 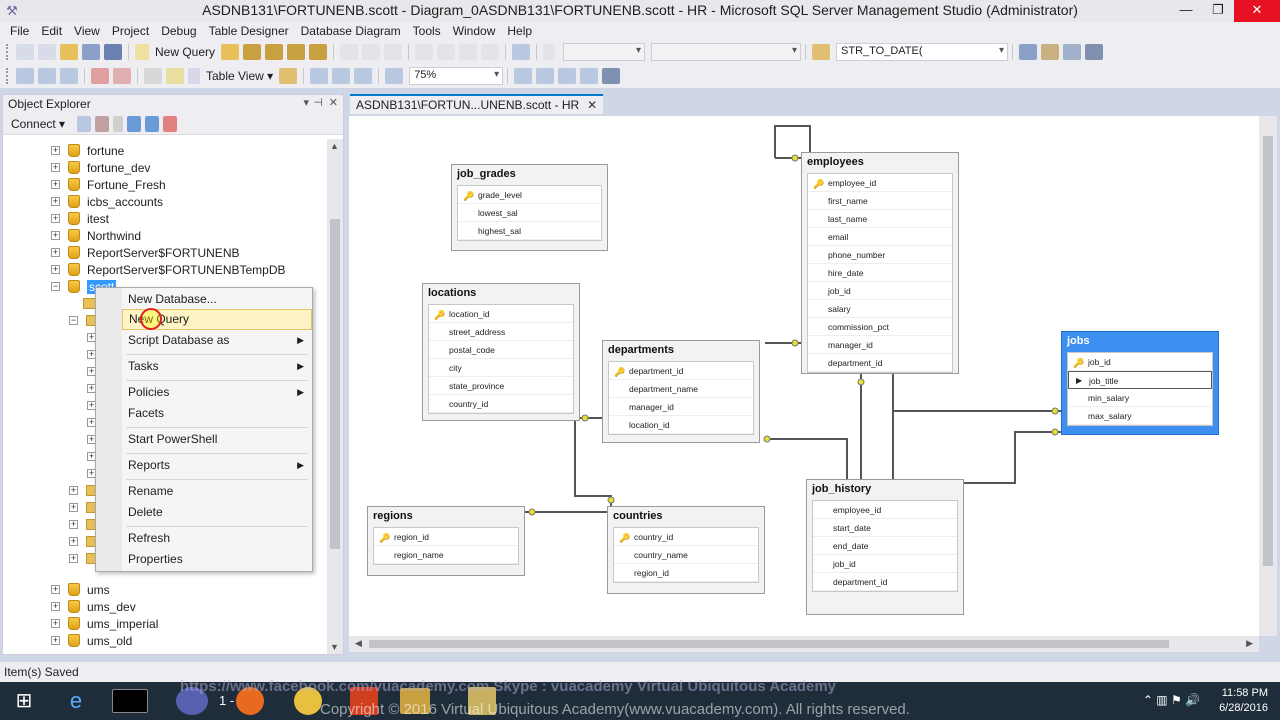 I want to click on toolbar-grip, so click(x=8, y=52).